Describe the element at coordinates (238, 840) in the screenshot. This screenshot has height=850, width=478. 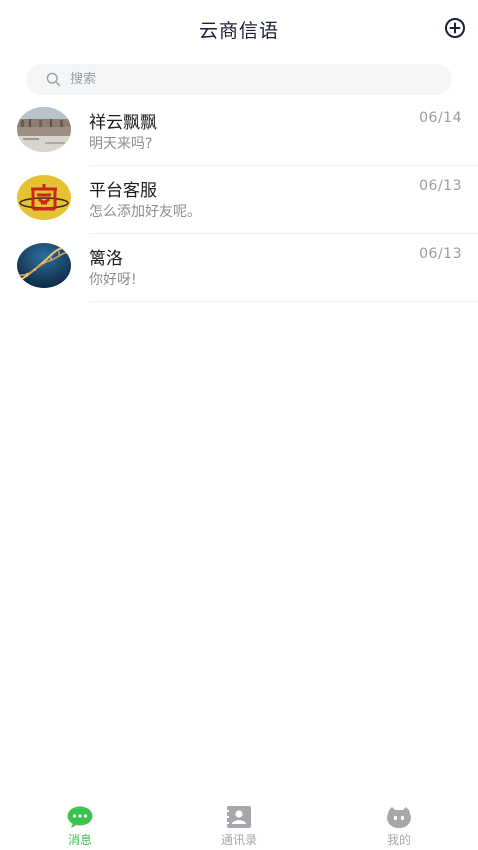
I see `tab-label: 通讯录` at that location.